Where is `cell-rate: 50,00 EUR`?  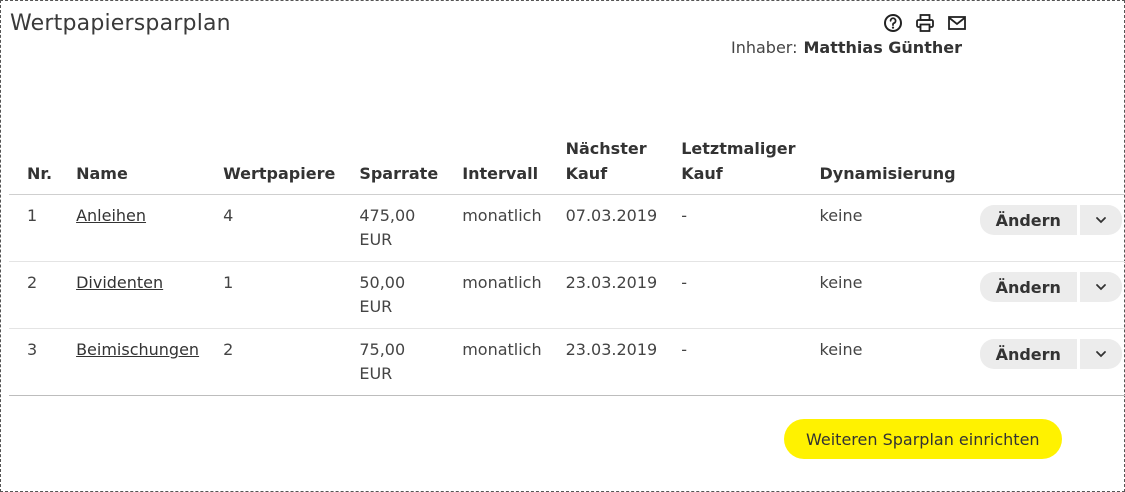 cell-rate: 50,00 EUR is located at coordinates (393, 295).